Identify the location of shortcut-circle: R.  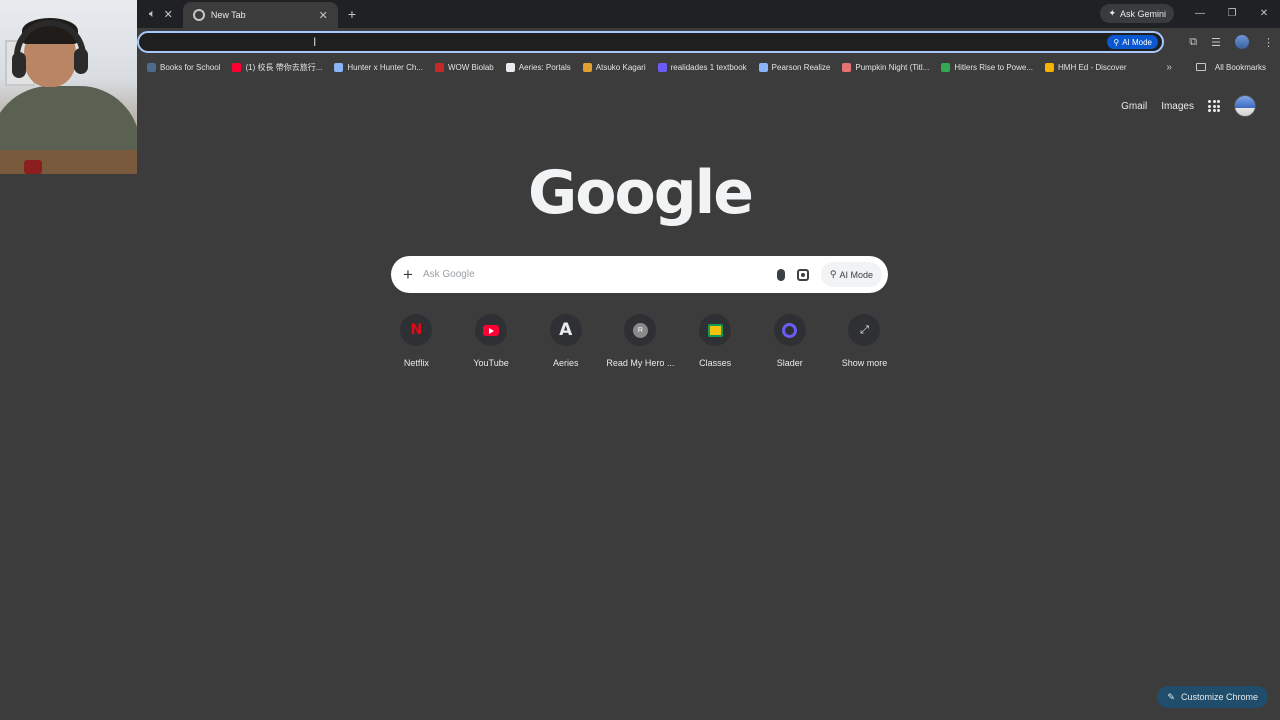
(640, 330).